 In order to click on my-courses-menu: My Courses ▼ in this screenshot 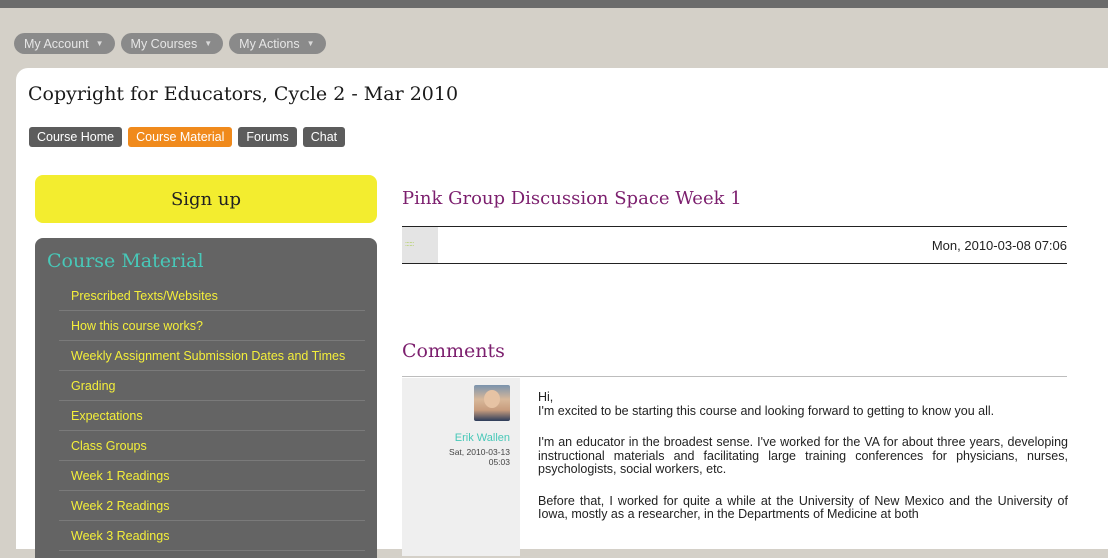, I will do `click(172, 43)`.